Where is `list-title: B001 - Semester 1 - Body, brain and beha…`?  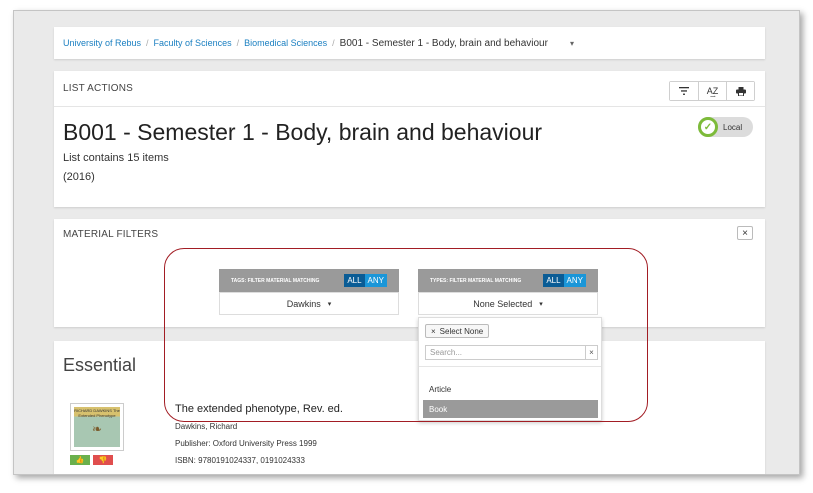
list-title: B001 - Semester 1 - Body, brain and beha… is located at coordinates (303, 132).